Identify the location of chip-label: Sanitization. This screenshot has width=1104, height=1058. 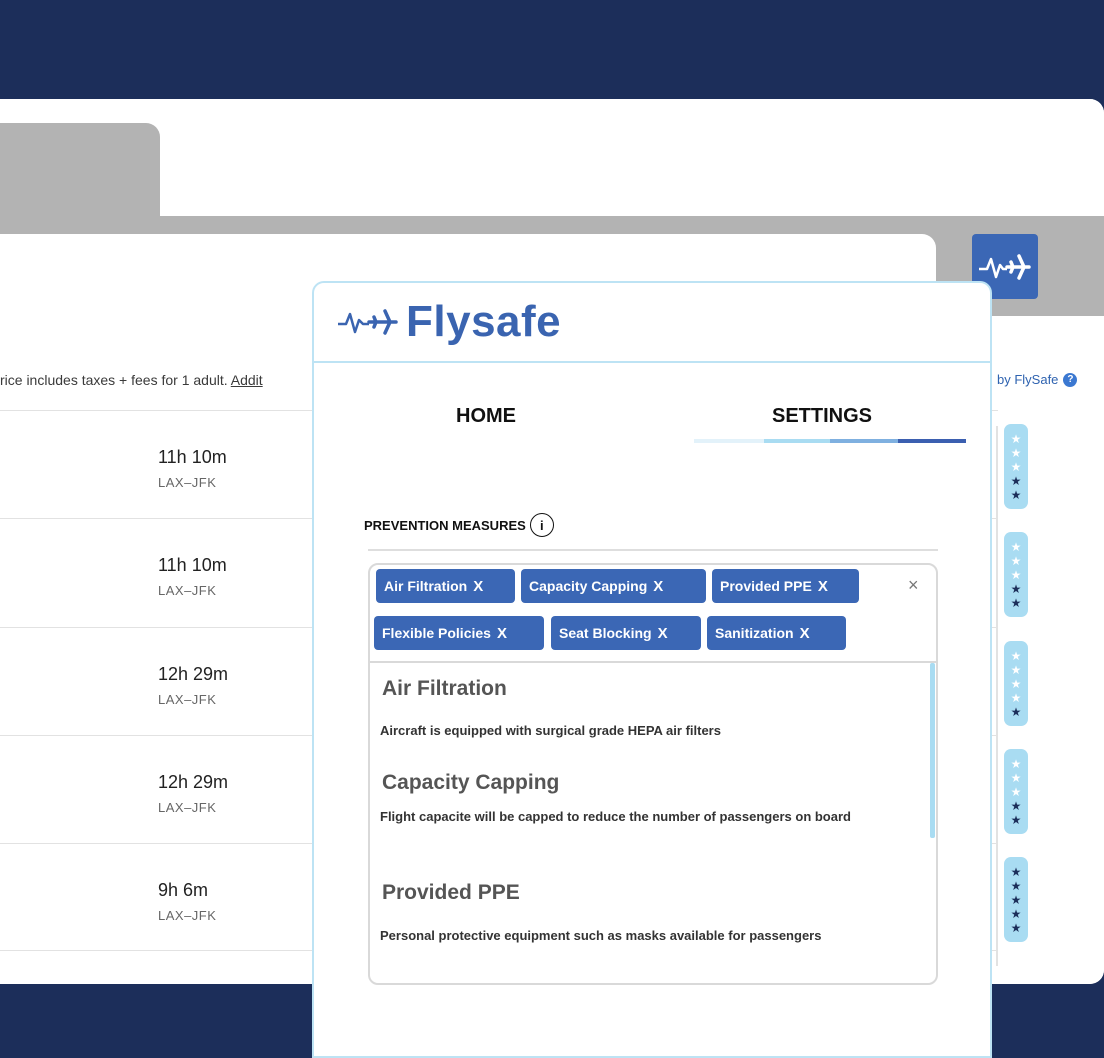
(754, 633).